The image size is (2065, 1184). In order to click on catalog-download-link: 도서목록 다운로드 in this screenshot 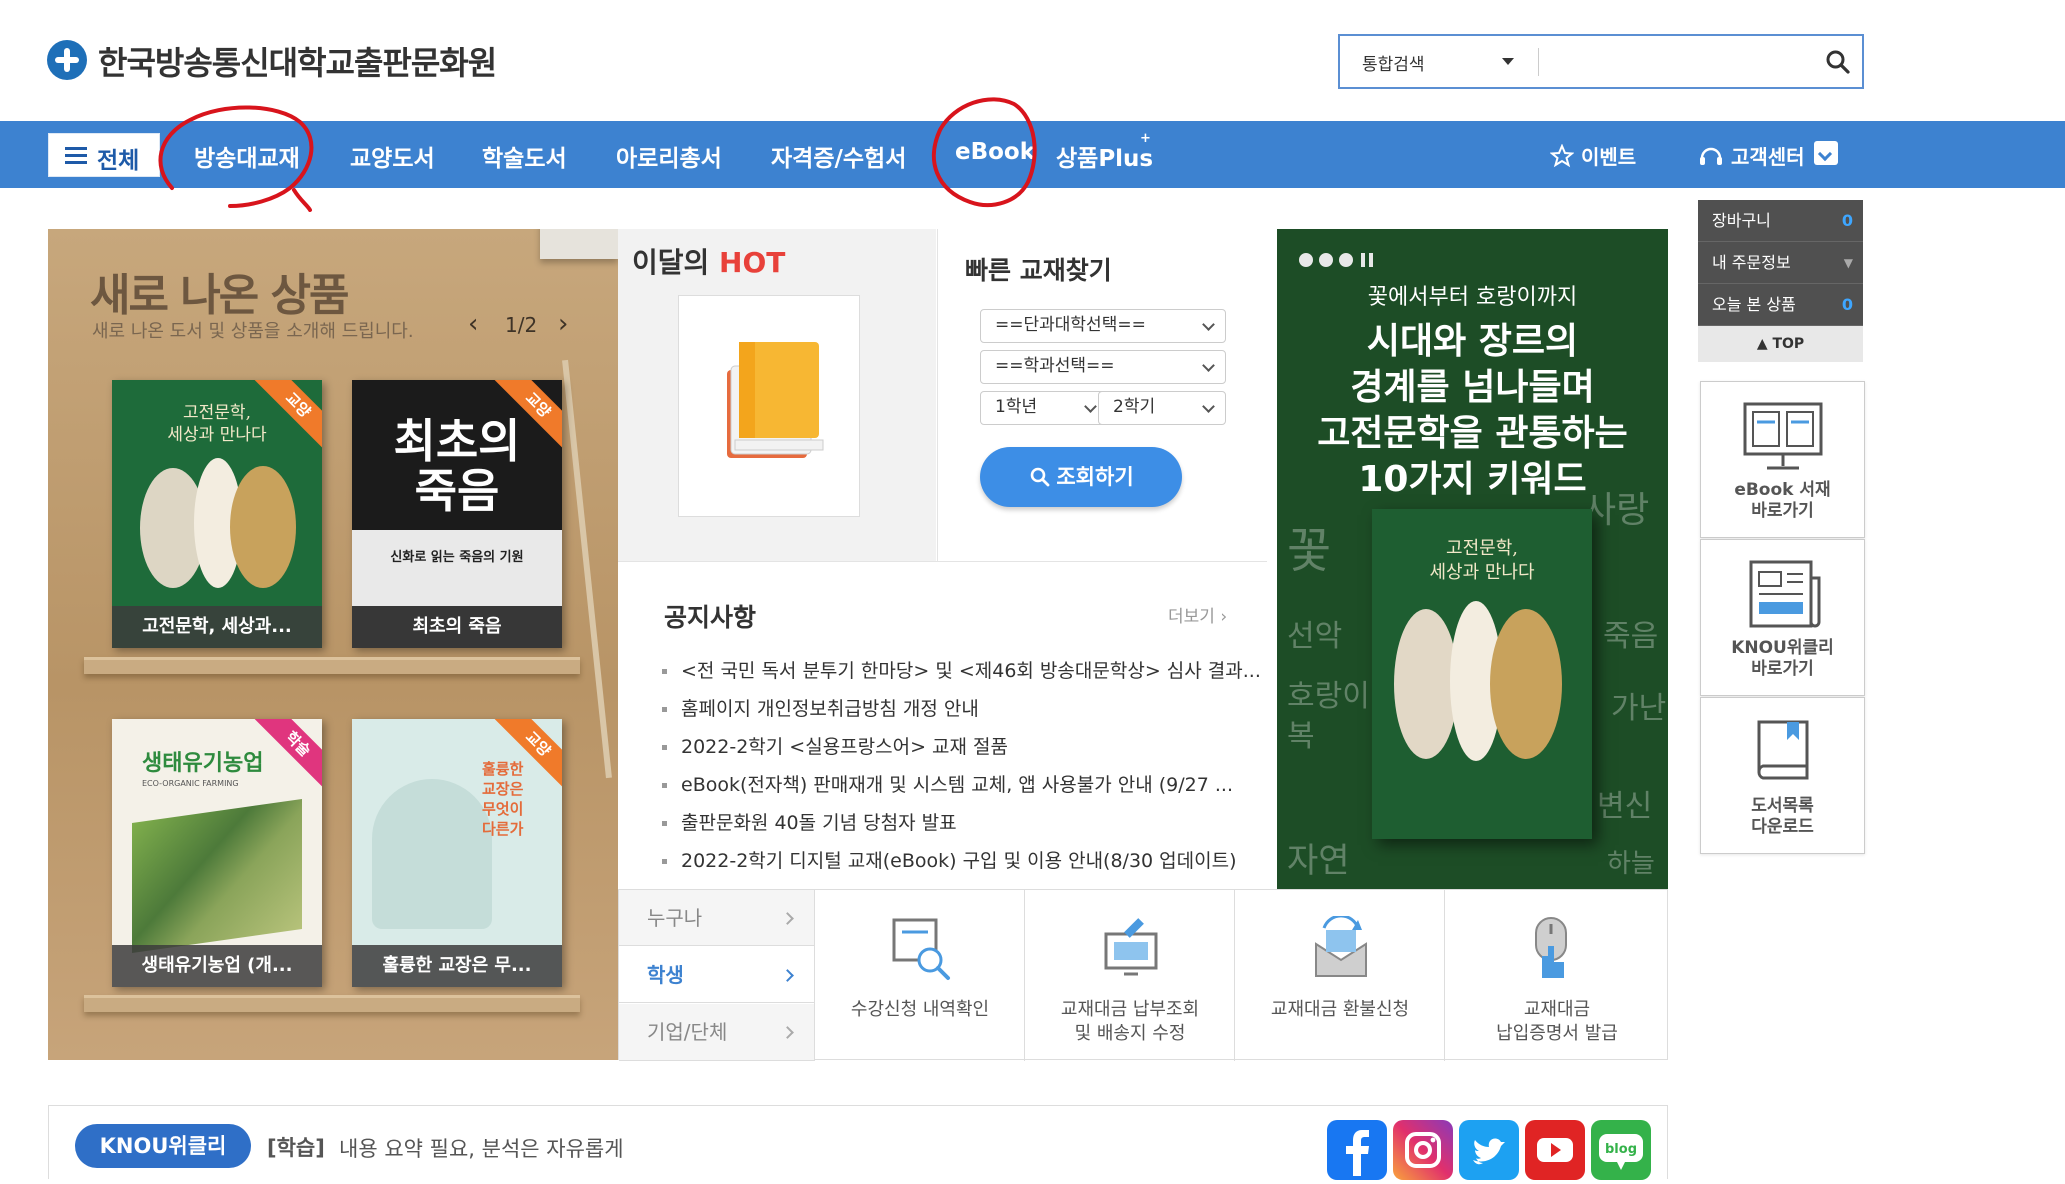, I will do `click(1782, 775)`.